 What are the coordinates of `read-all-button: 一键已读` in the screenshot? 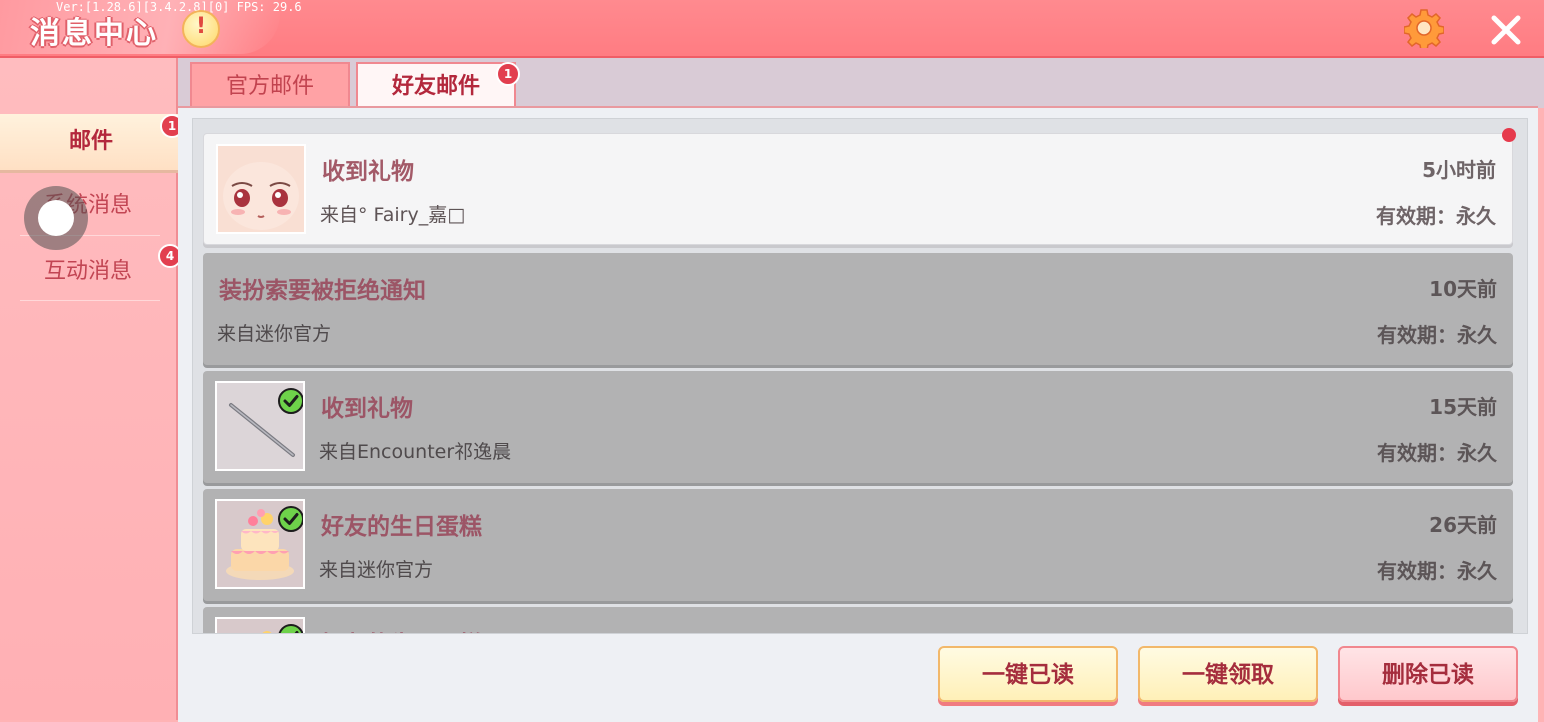 It's located at (1028, 674).